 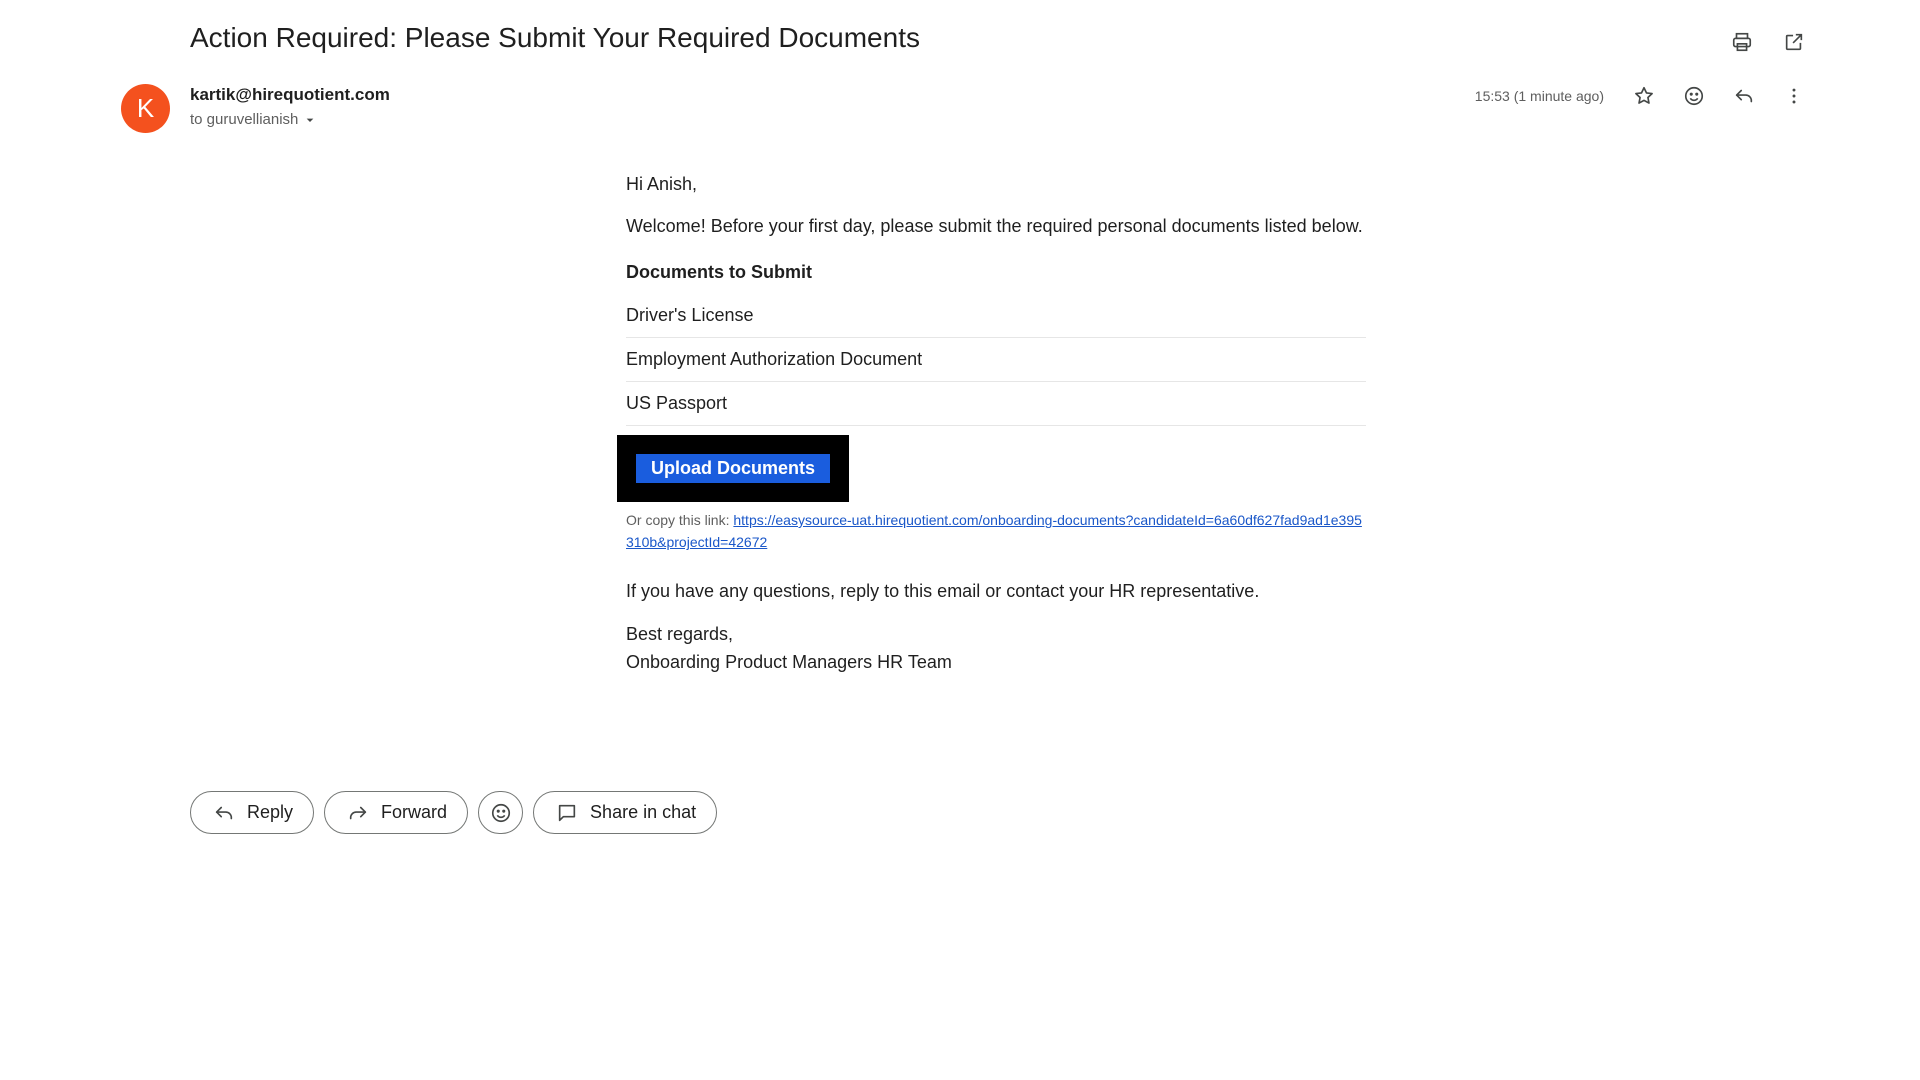 What do you see at coordinates (414, 812) in the screenshot?
I see `forward-button-label: Forward` at bounding box center [414, 812].